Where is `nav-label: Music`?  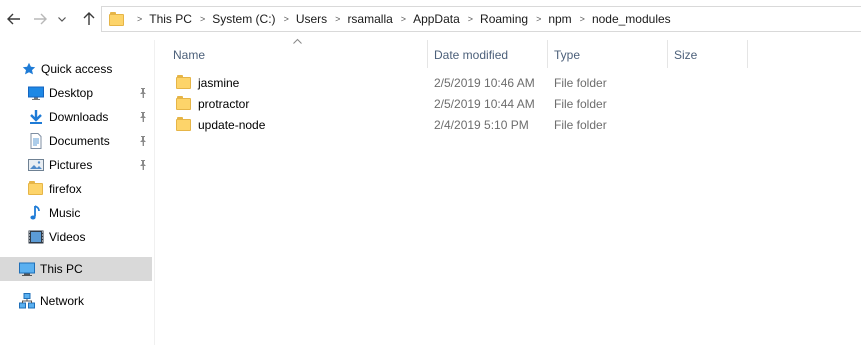 nav-label: Music is located at coordinates (65, 213).